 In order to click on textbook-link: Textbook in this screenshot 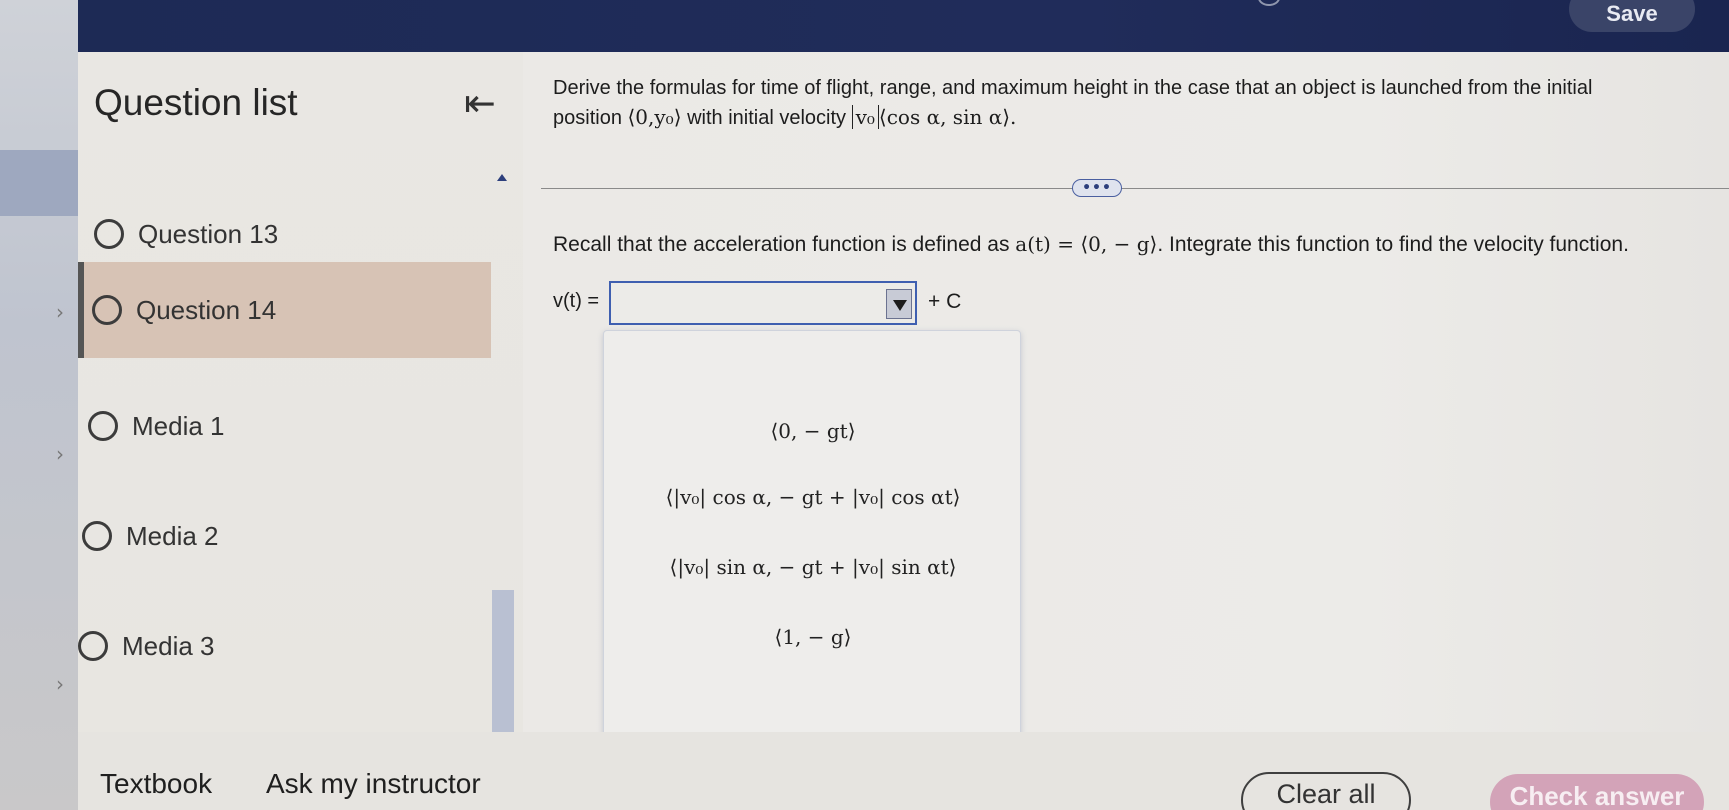, I will do `click(156, 784)`.